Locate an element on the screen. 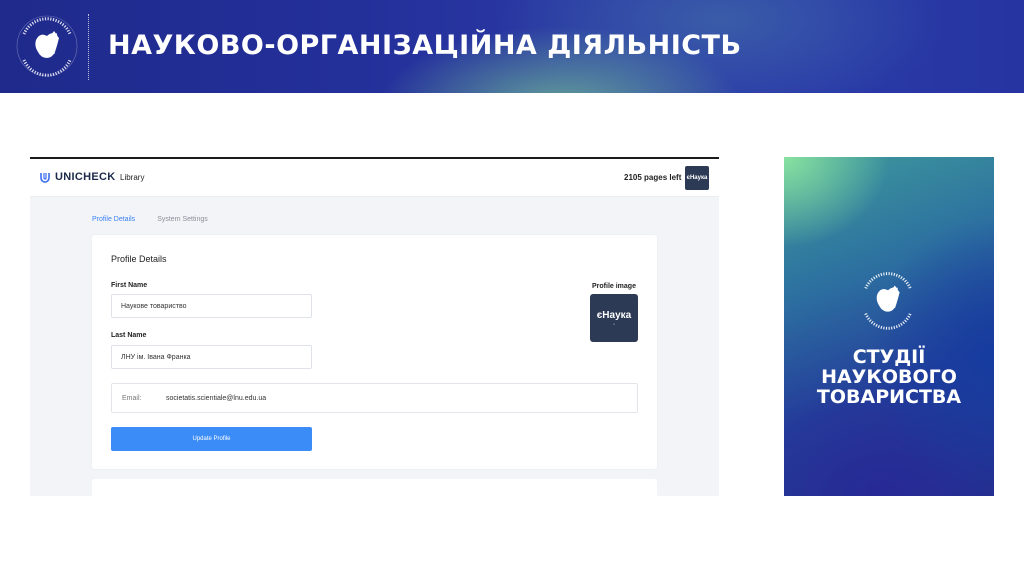  app-topbar: UNICHECK Library 2105 pages left єНаука is located at coordinates (374, 178).